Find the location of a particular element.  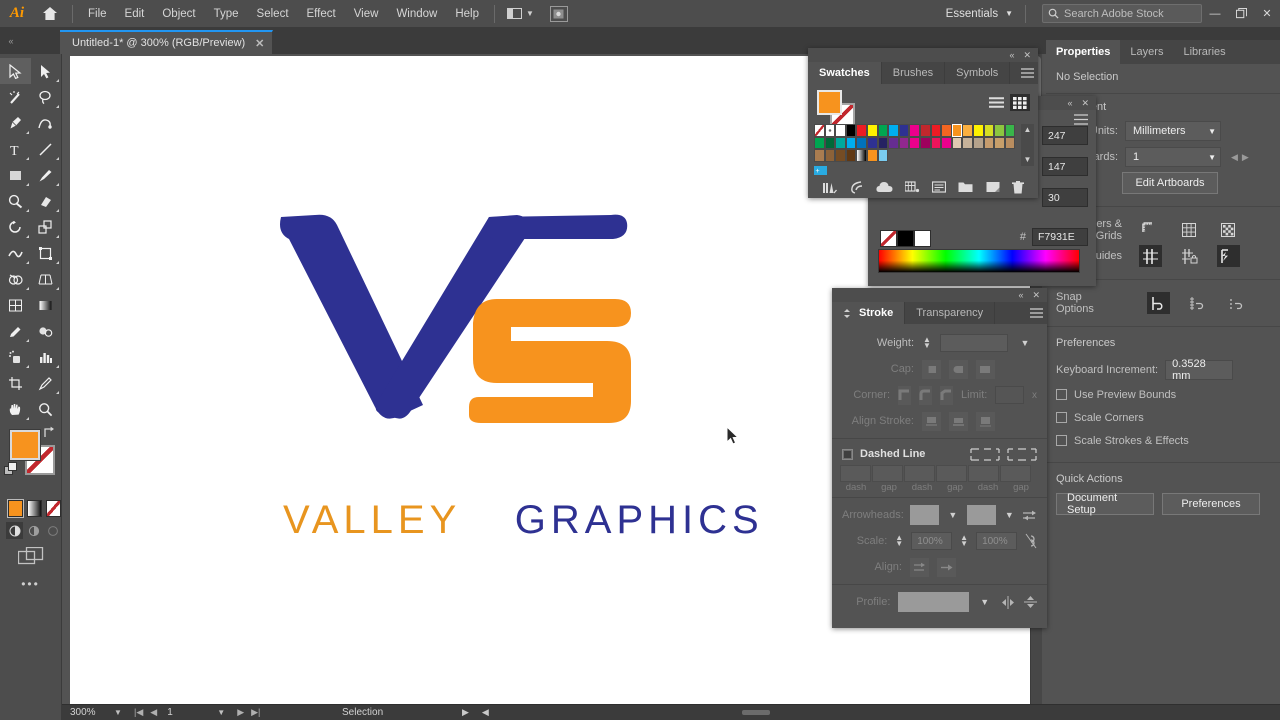

zoom-level: 300% is located at coordinates (85, 712).